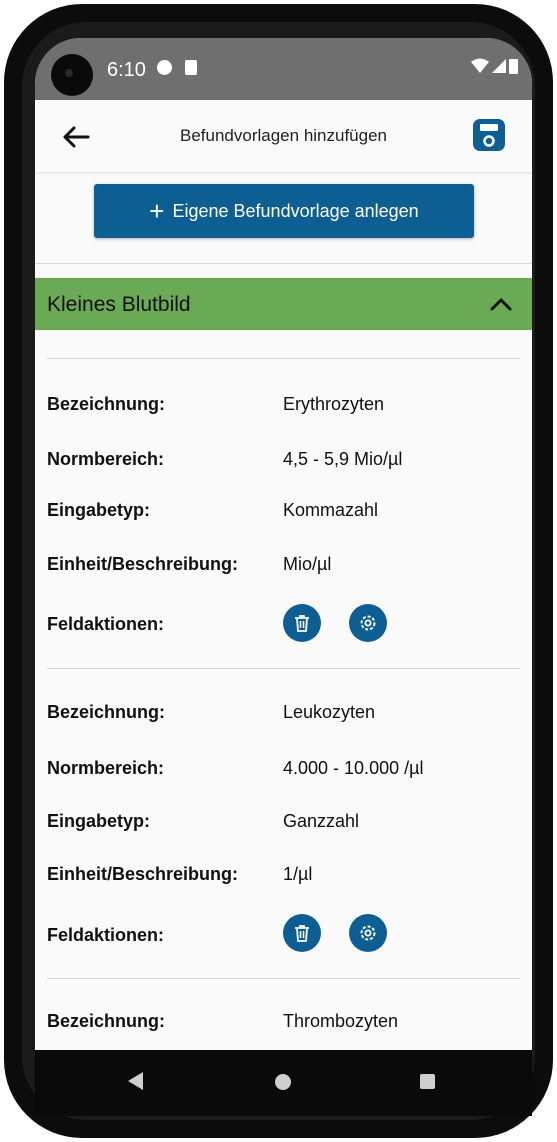  I want to click on signal-icon, so click(499, 66).